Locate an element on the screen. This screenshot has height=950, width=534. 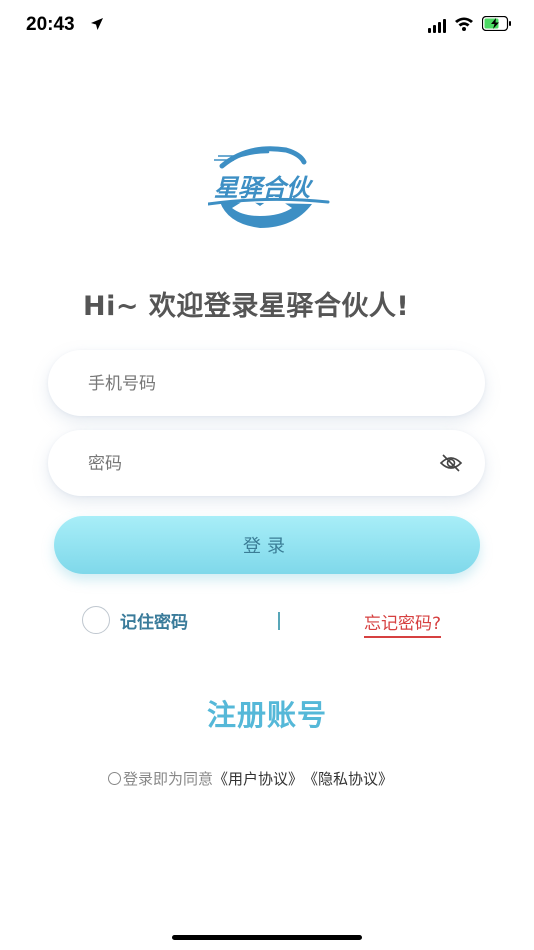
login-button: 登录 is located at coordinates (267, 545).